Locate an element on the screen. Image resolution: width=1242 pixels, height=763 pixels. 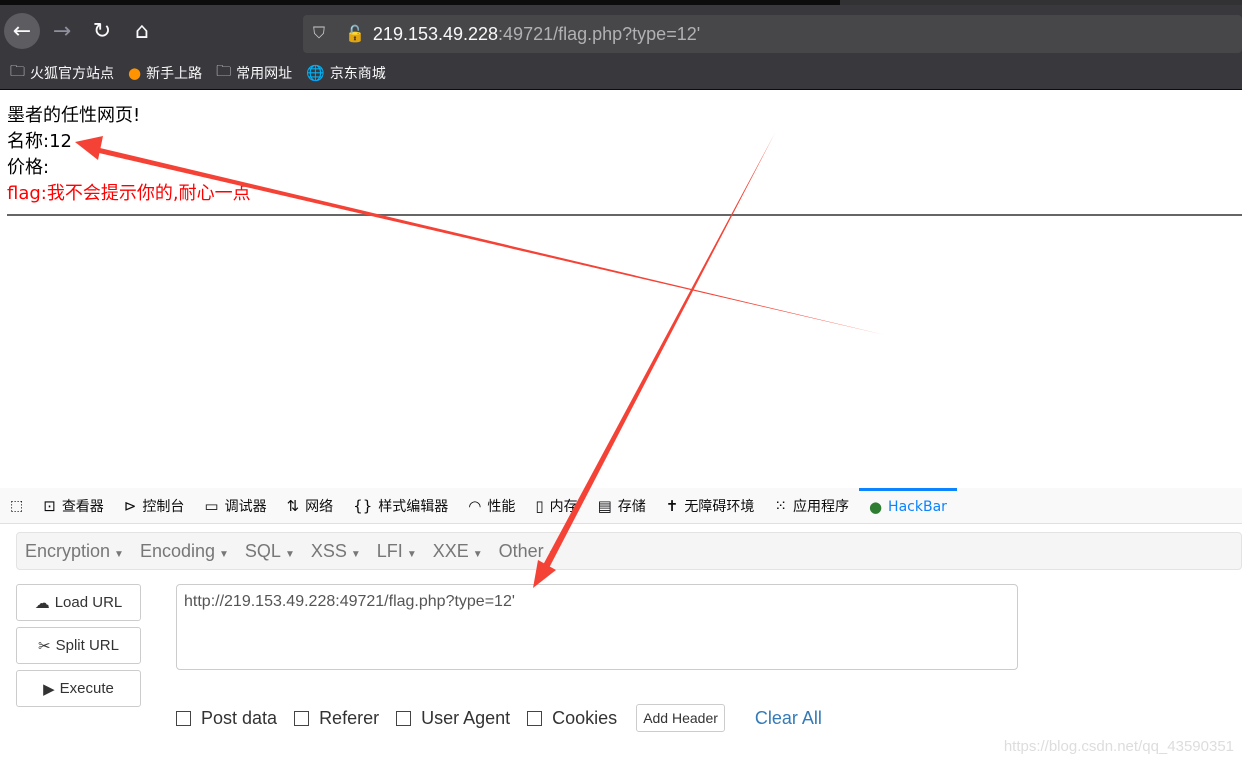
element-picker-button: ⬚ is located at coordinates (16, 506).